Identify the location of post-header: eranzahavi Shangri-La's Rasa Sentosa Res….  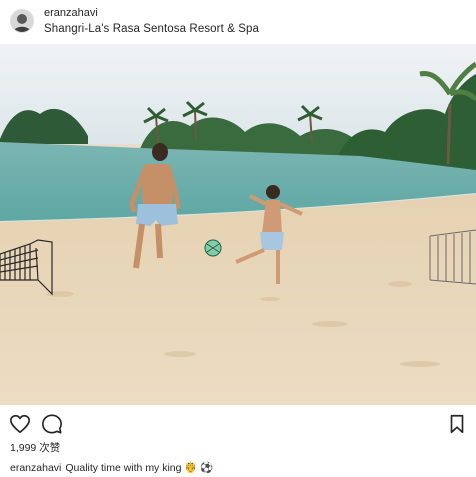
(238, 22).